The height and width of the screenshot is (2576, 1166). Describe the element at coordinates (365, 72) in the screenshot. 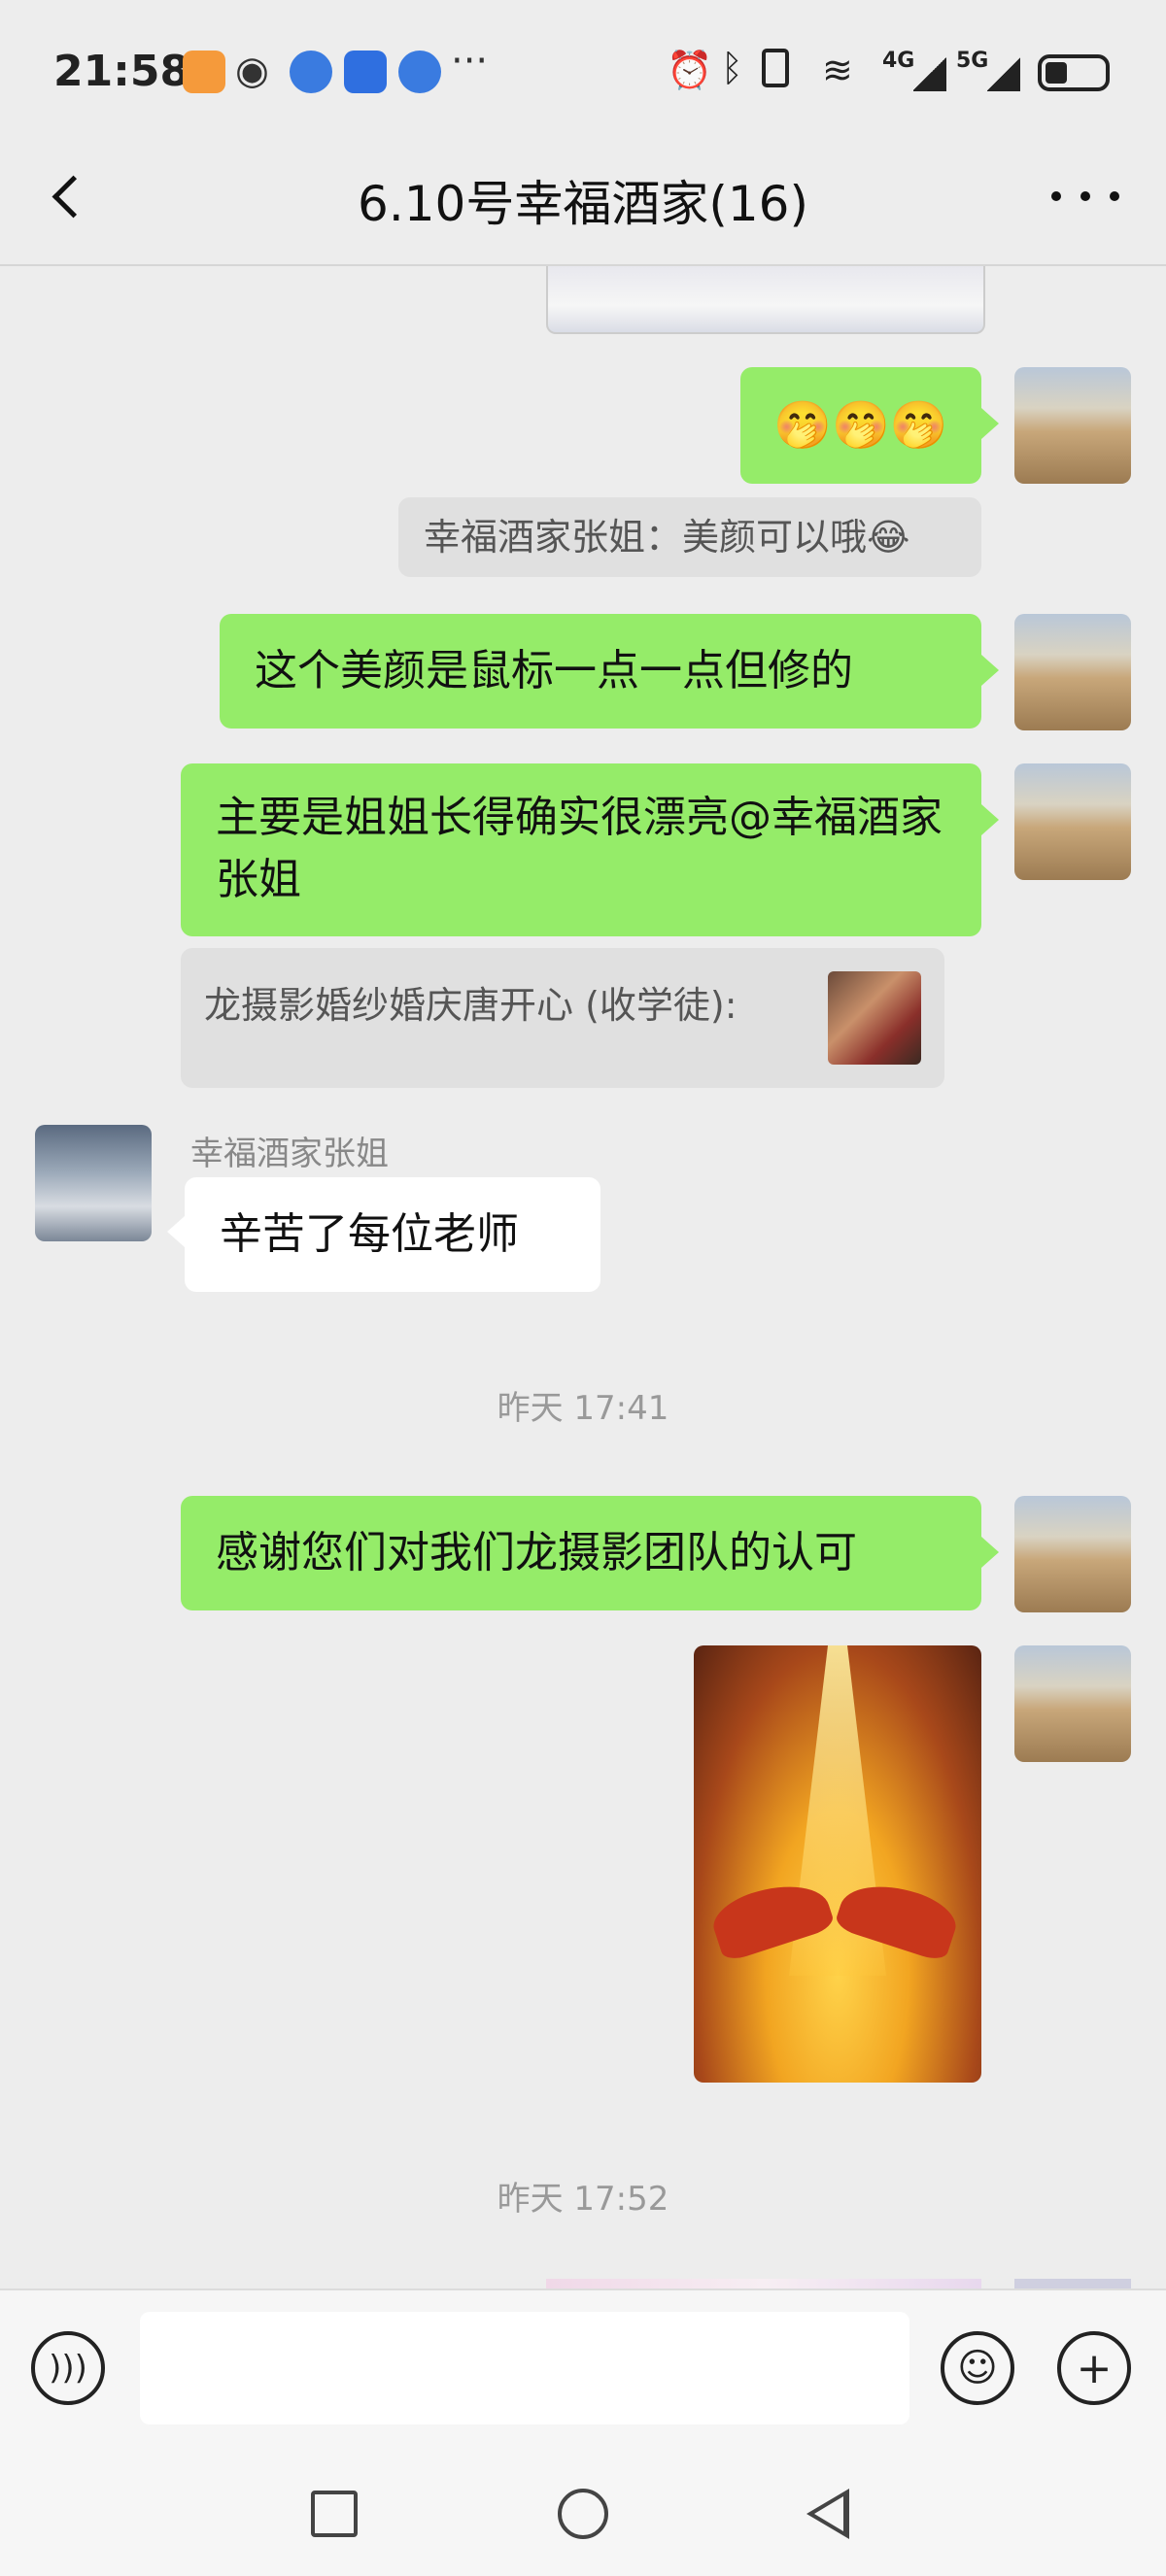

I see `baidu-icon` at that location.